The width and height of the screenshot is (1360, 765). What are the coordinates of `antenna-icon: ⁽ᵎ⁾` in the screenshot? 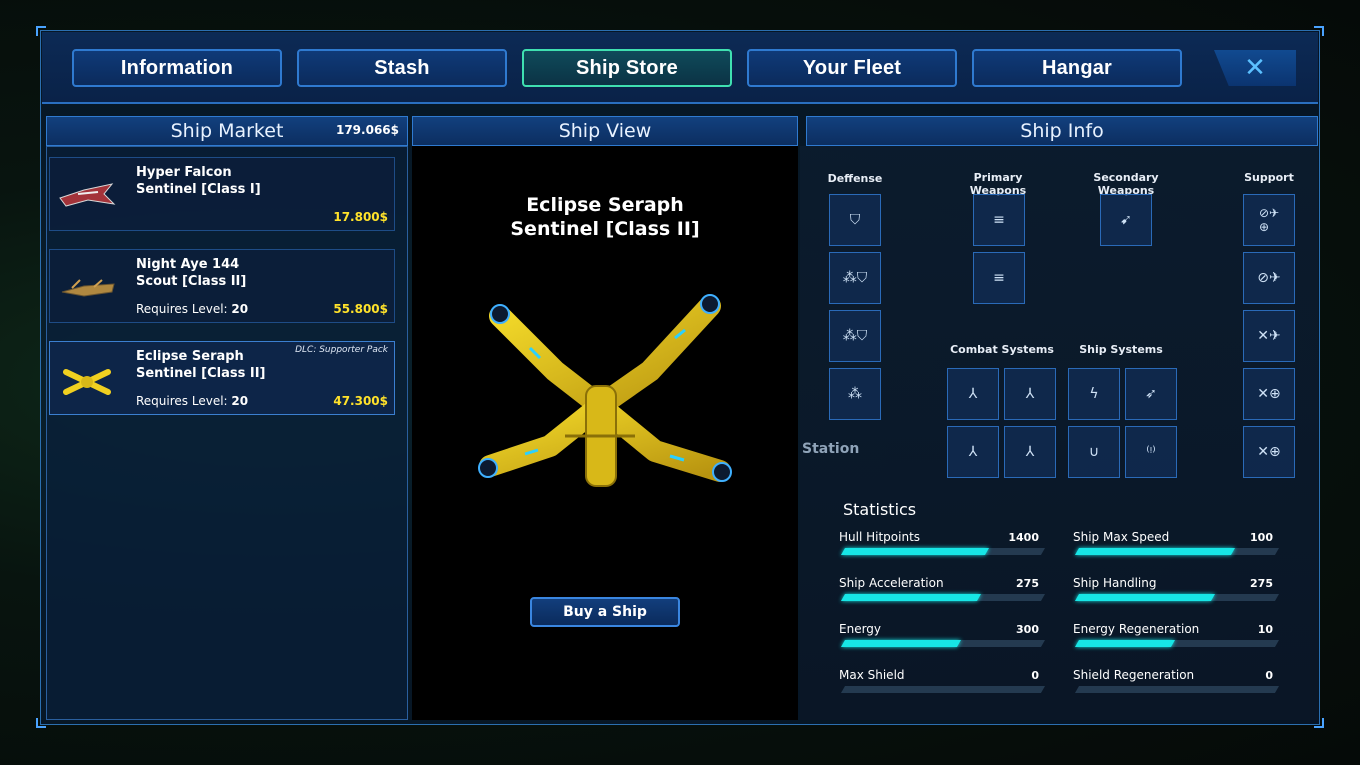 It's located at (1151, 452).